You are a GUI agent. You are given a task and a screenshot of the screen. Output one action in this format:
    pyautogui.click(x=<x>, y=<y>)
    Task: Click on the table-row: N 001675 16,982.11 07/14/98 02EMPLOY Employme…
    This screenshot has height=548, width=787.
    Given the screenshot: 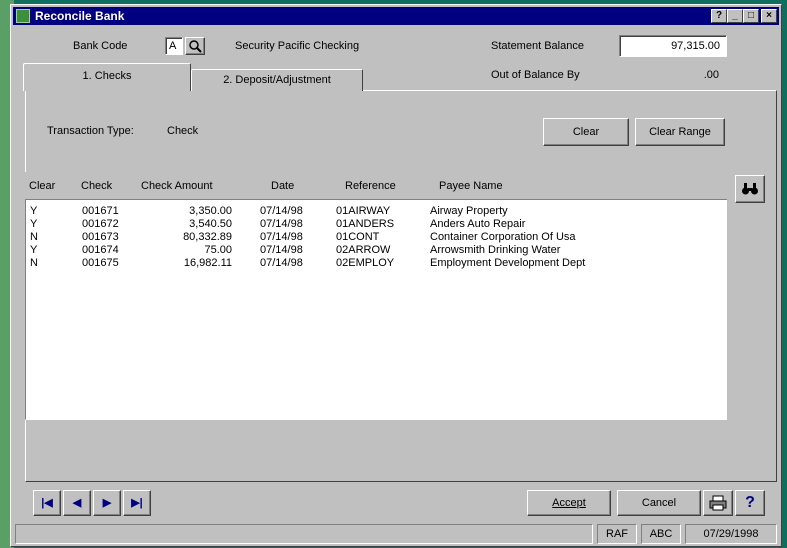 What is the action you would take?
    pyautogui.click(x=376, y=263)
    